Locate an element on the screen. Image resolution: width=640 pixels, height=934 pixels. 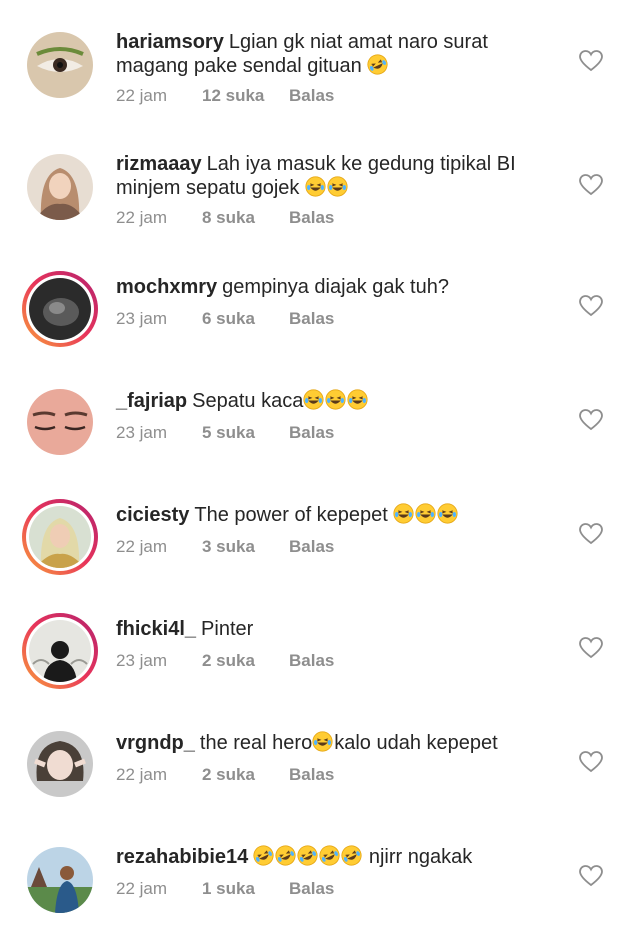
comment-body: gempinya diajak gak tuh? is located at coordinates (335, 287).